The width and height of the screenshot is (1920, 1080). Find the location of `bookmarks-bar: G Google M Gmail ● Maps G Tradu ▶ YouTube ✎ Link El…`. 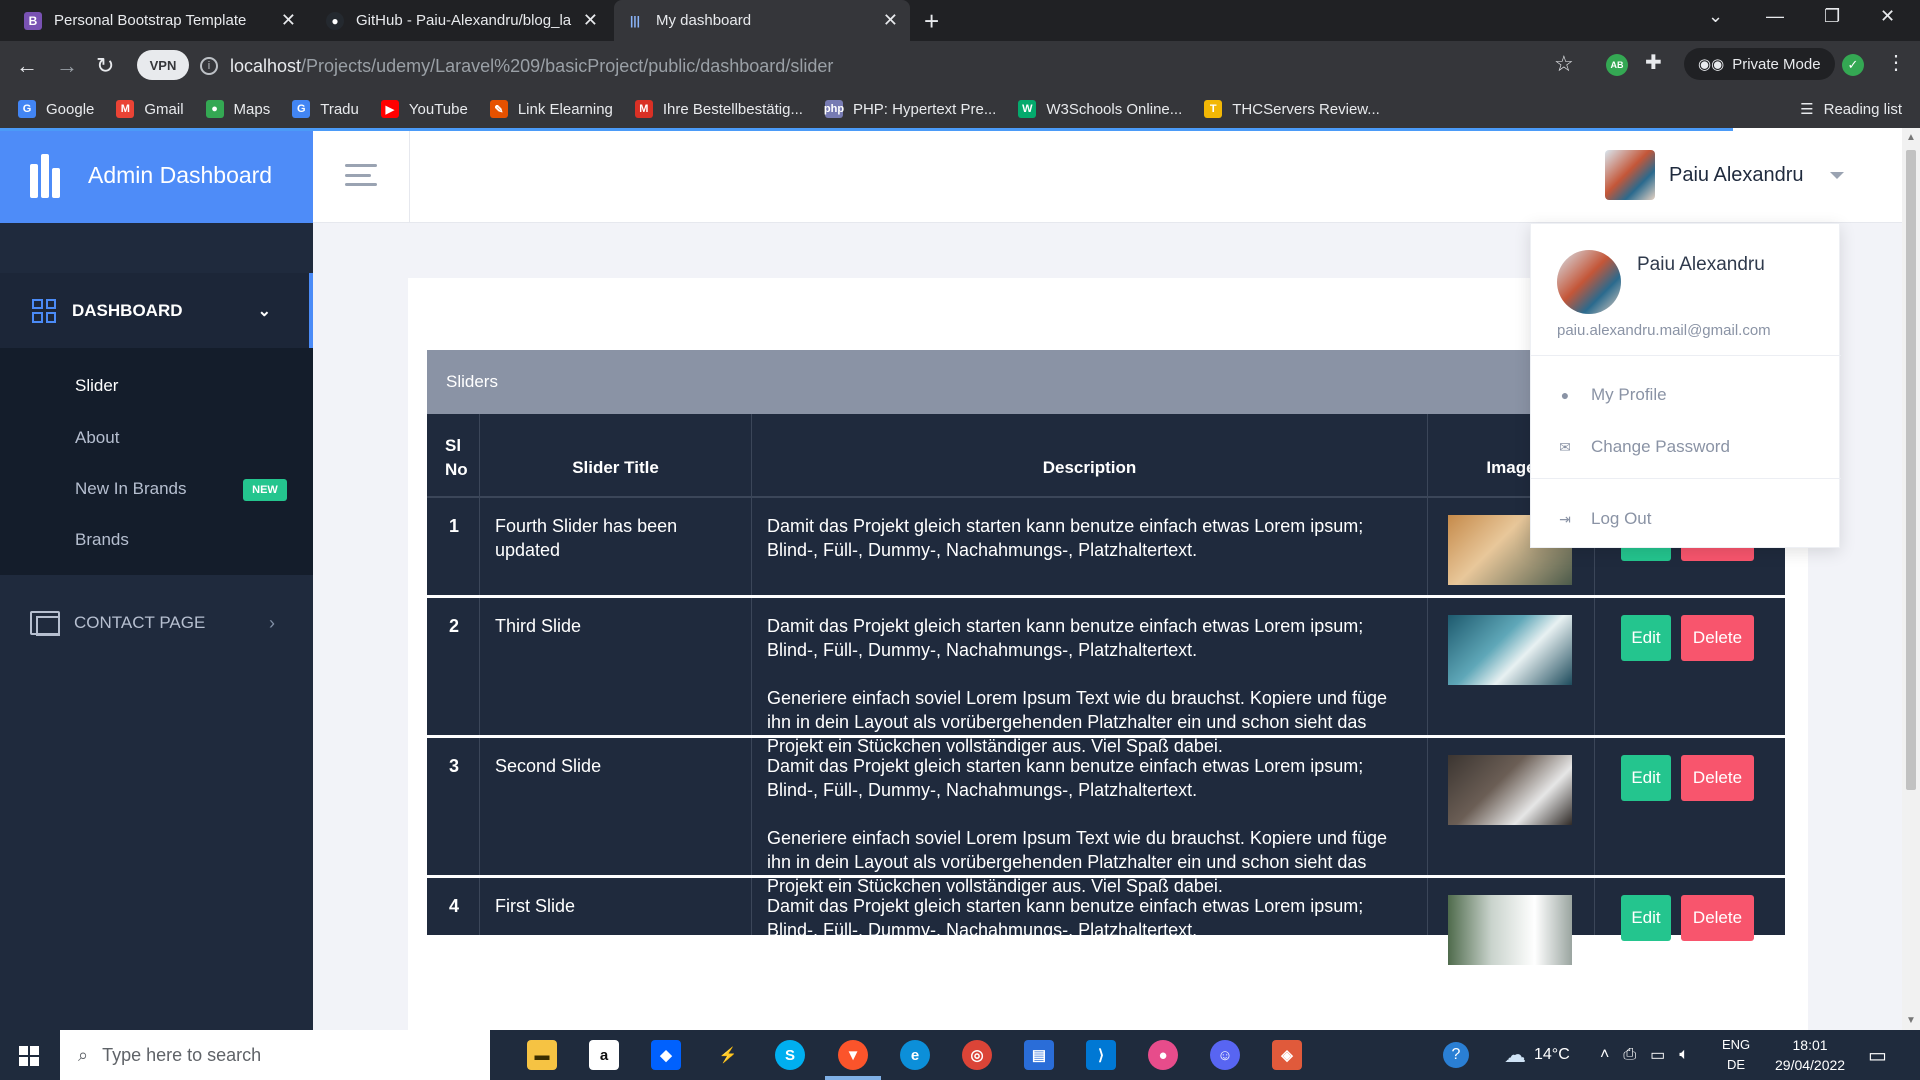

bookmarks-bar: G Google M Gmail ● Maps G Tradu ▶ YouTube ✎ Link El… is located at coordinates (960, 109).